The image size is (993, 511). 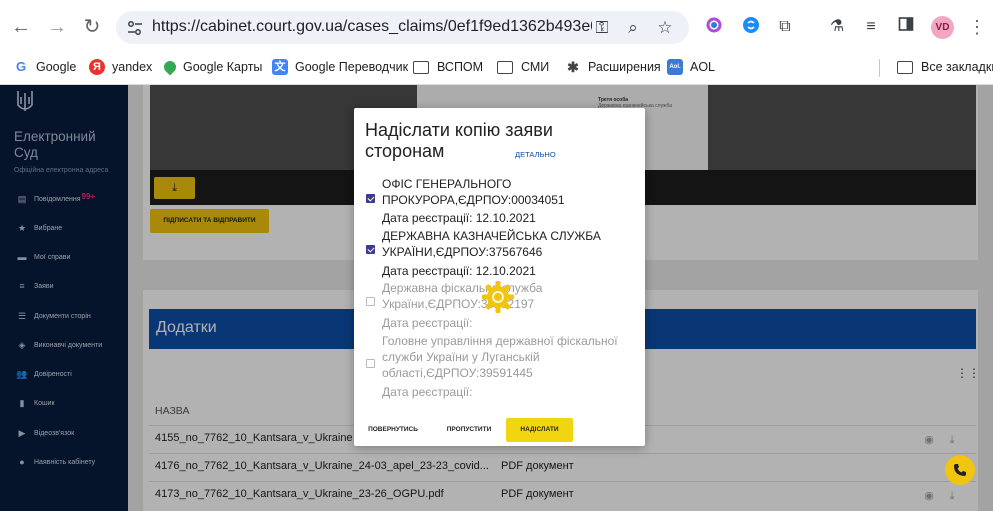 I want to click on bookmark-google-translate: 文 Google Переводчик, so click(x=340, y=67).